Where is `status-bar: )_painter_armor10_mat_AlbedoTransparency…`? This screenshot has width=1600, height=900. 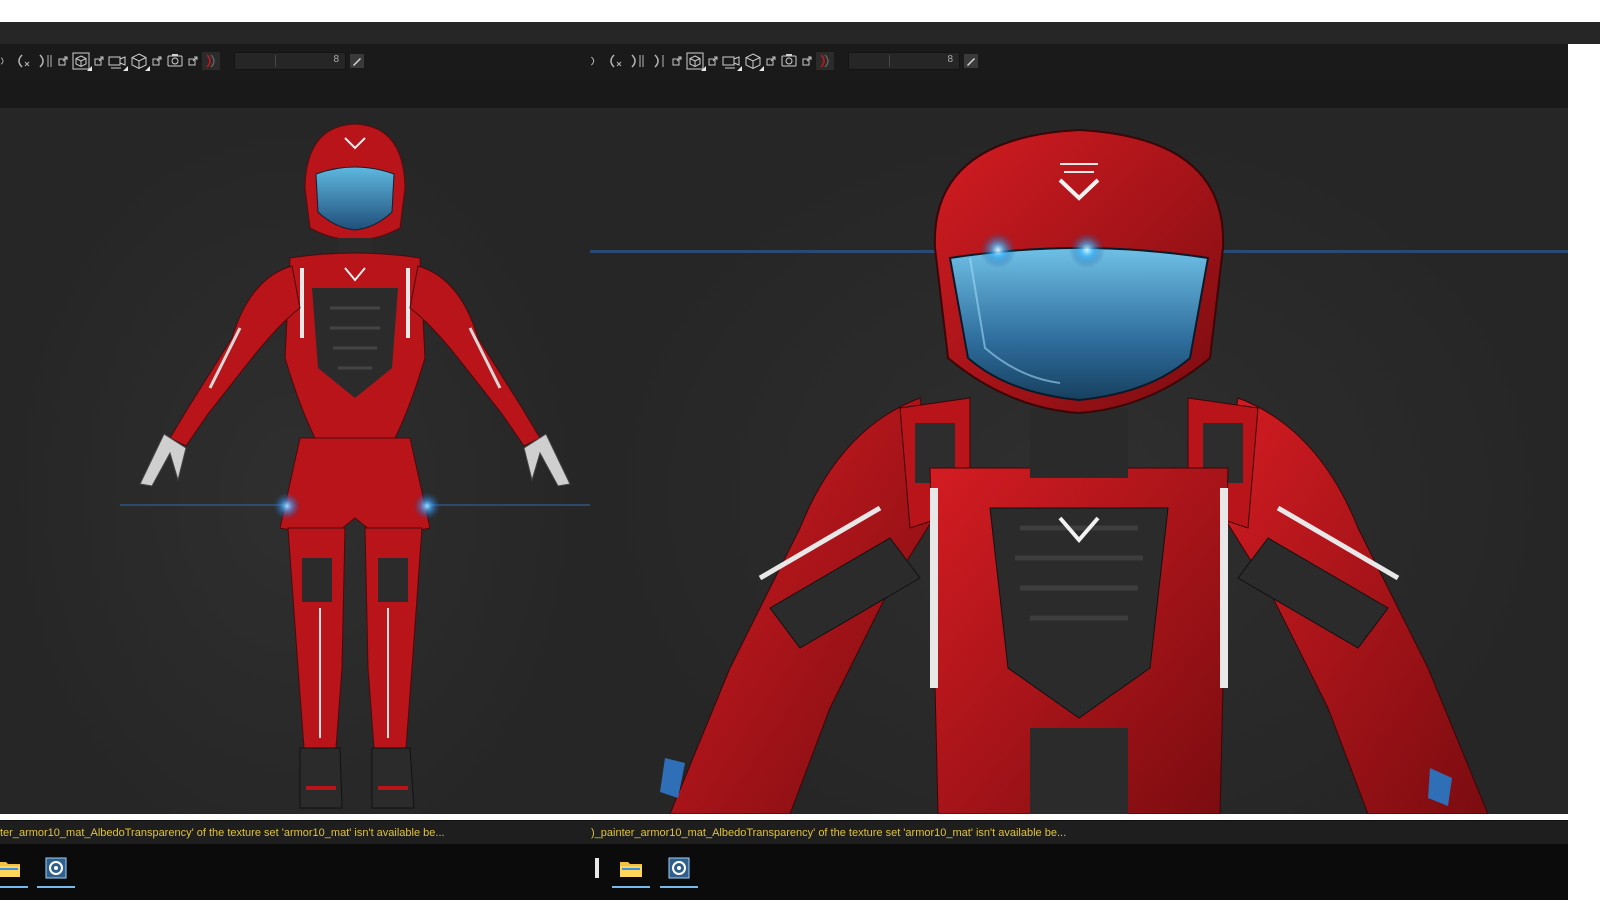 status-bar: )_painter_armor10_mat_AlbedoTransparency… is located at coordinates (1079, 832).